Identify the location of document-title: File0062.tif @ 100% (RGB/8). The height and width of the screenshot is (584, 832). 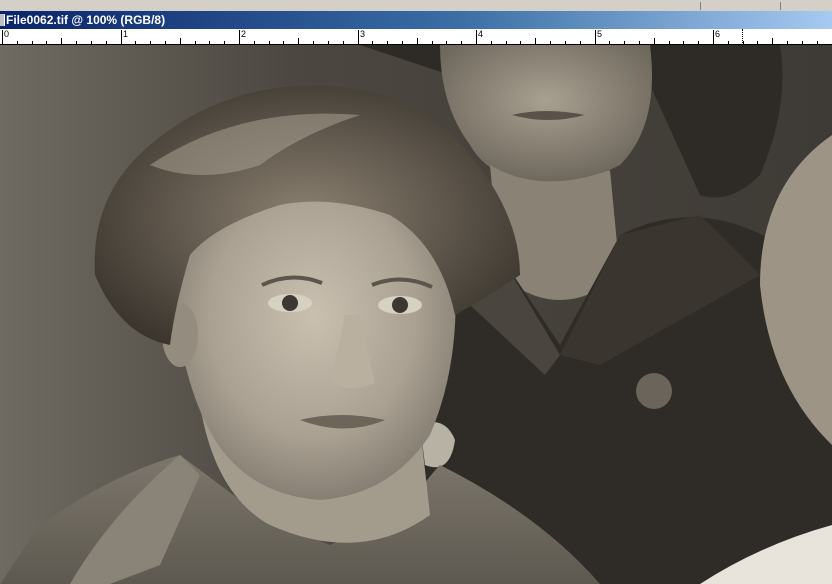
(86, 20).